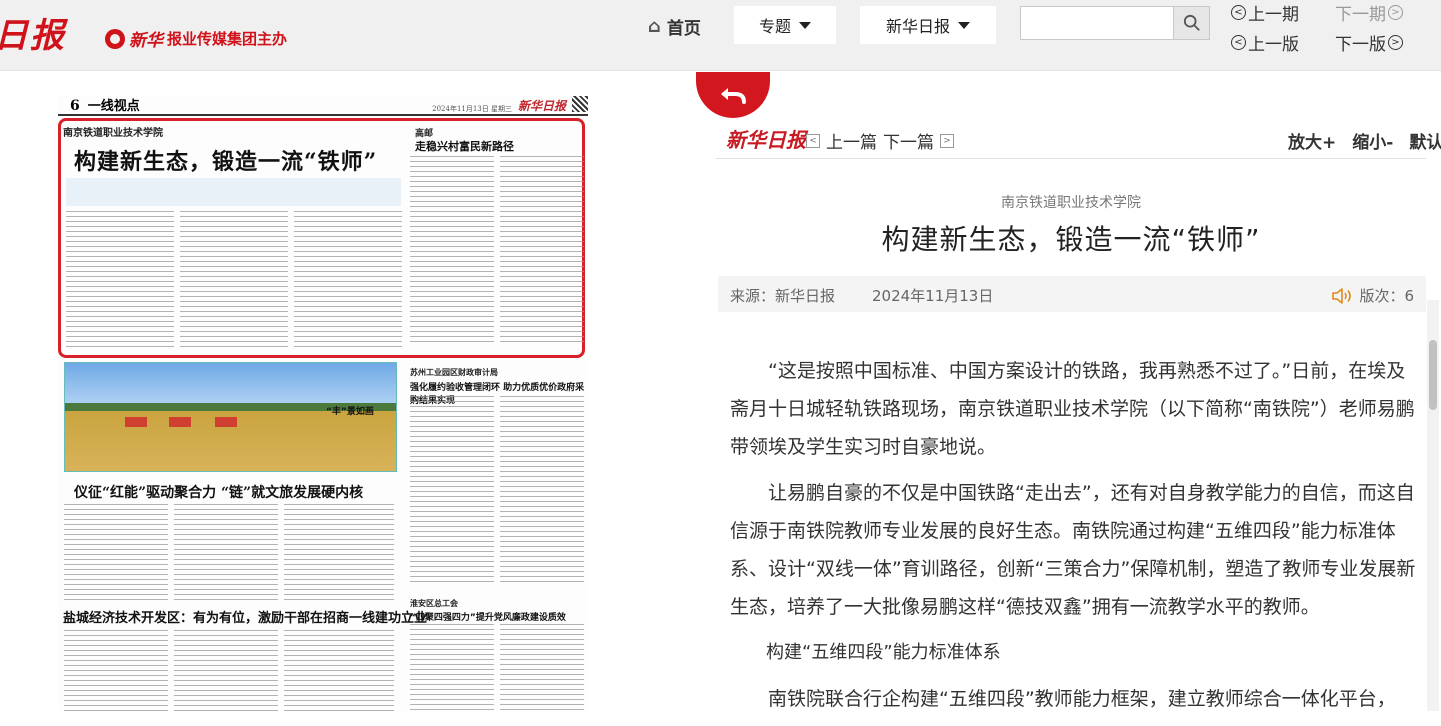 This screenshot has width=1441, height=726. Describe the element at coordinates (434, 603) in the screenshot. I see `article-label: 淮安区总工会` at that location.